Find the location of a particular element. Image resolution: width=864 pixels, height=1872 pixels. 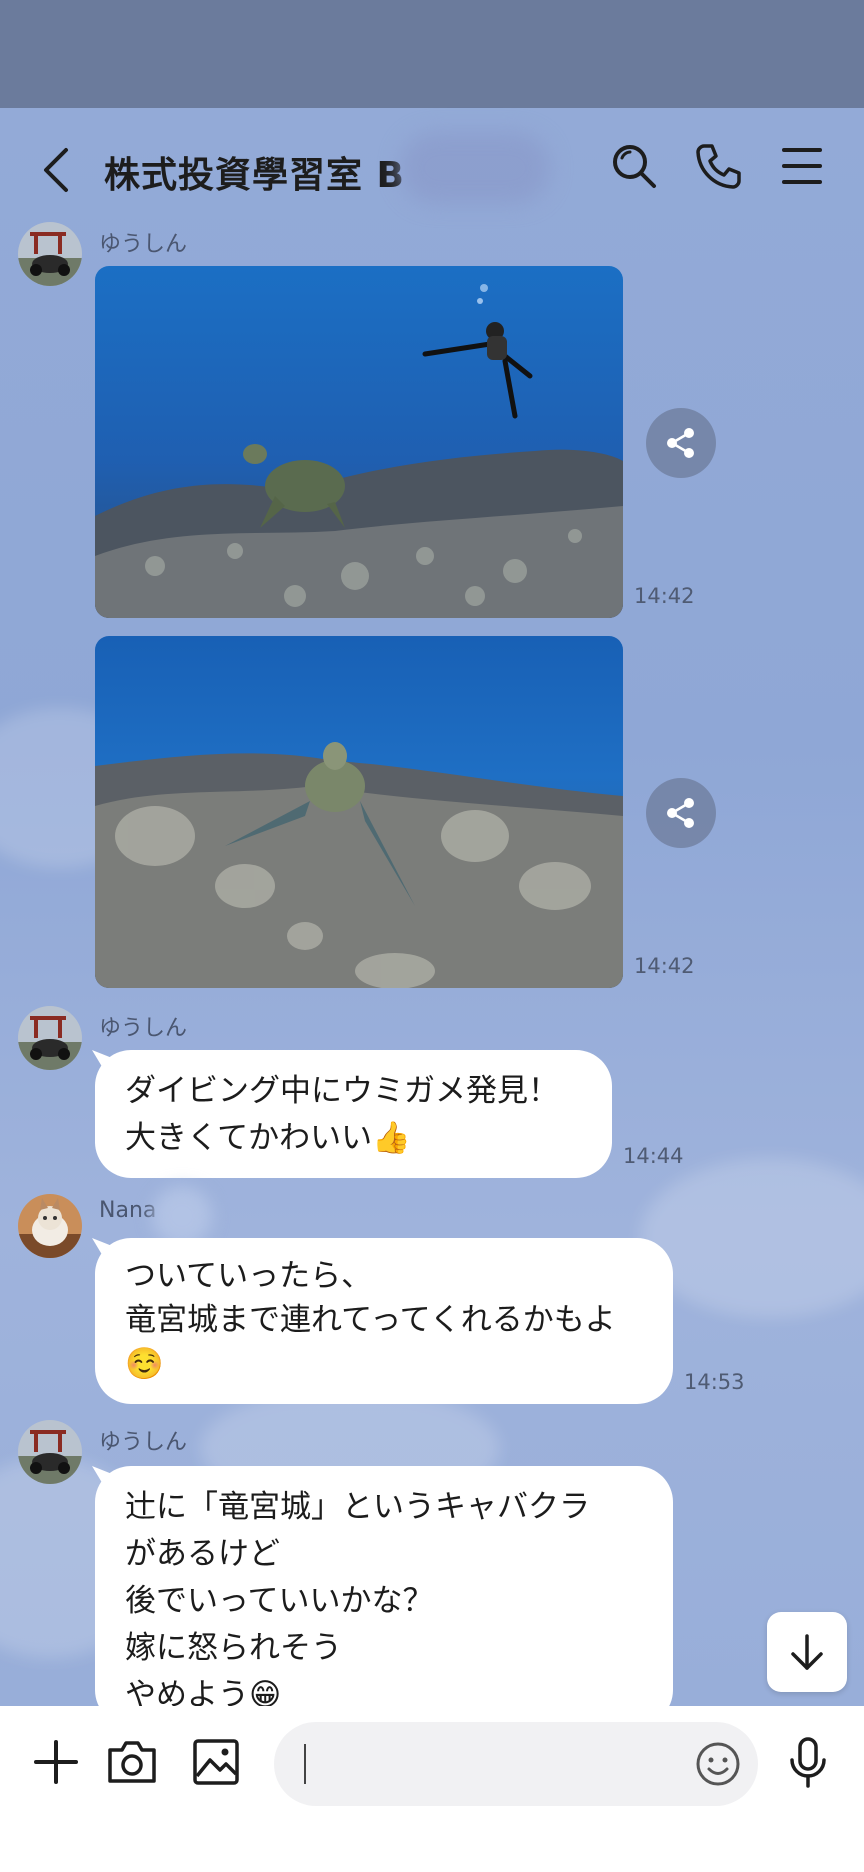

mic-icon is located at coordinates (808, 1762).